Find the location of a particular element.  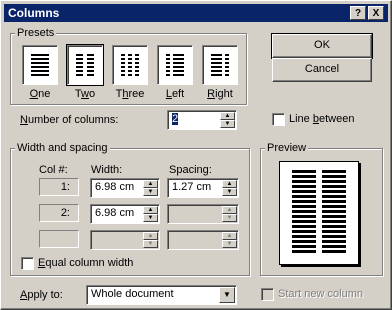

width-input-2: 6.98 cm ▲ ▼ is located at coordinates (125, 214).